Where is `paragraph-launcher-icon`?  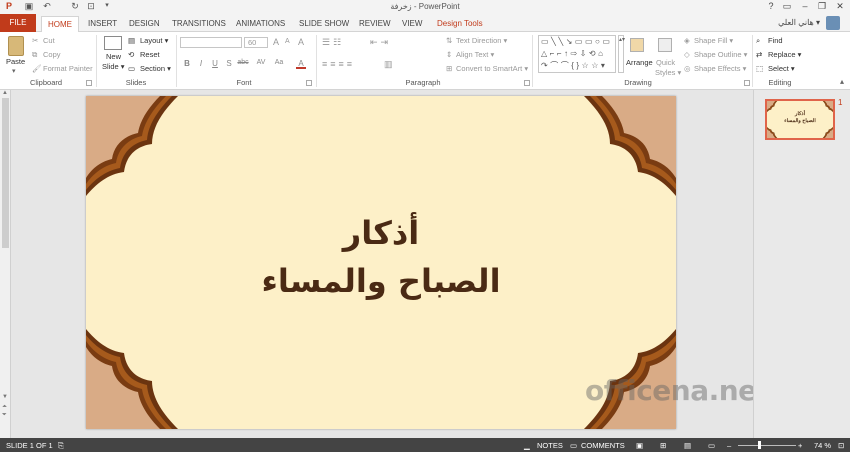 paragraph-launcher-icon is located at coordinates (527, 83).